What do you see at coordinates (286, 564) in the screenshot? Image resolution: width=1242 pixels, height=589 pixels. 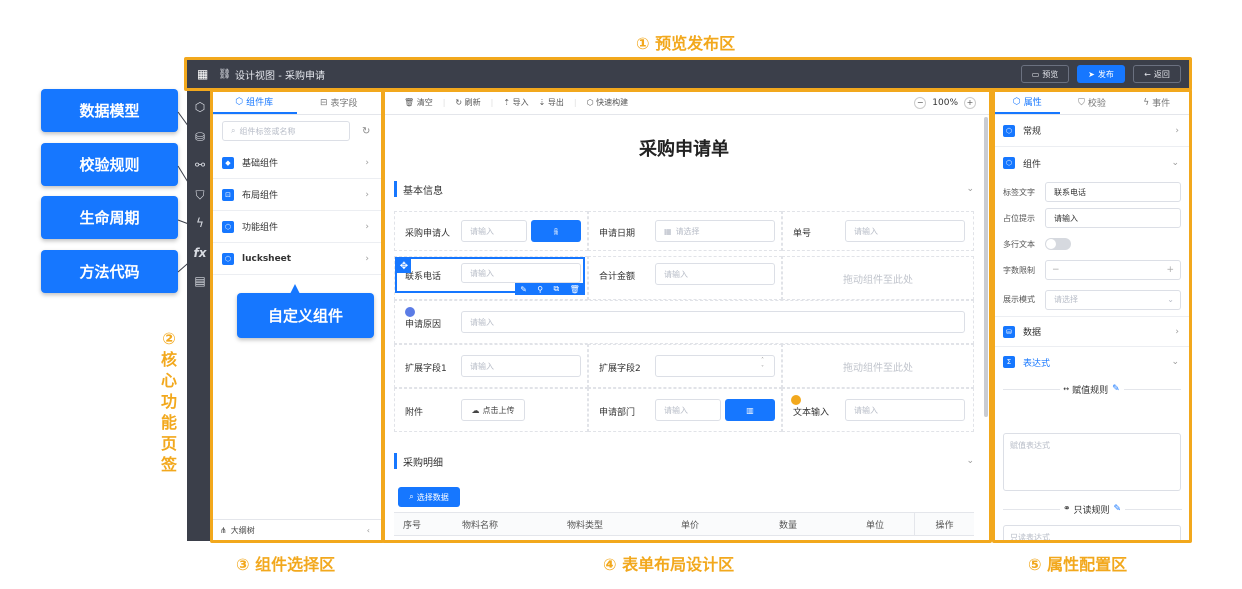 I see `annotation-component-select: ③ 组件选择区` at bounding box center [286, 564].